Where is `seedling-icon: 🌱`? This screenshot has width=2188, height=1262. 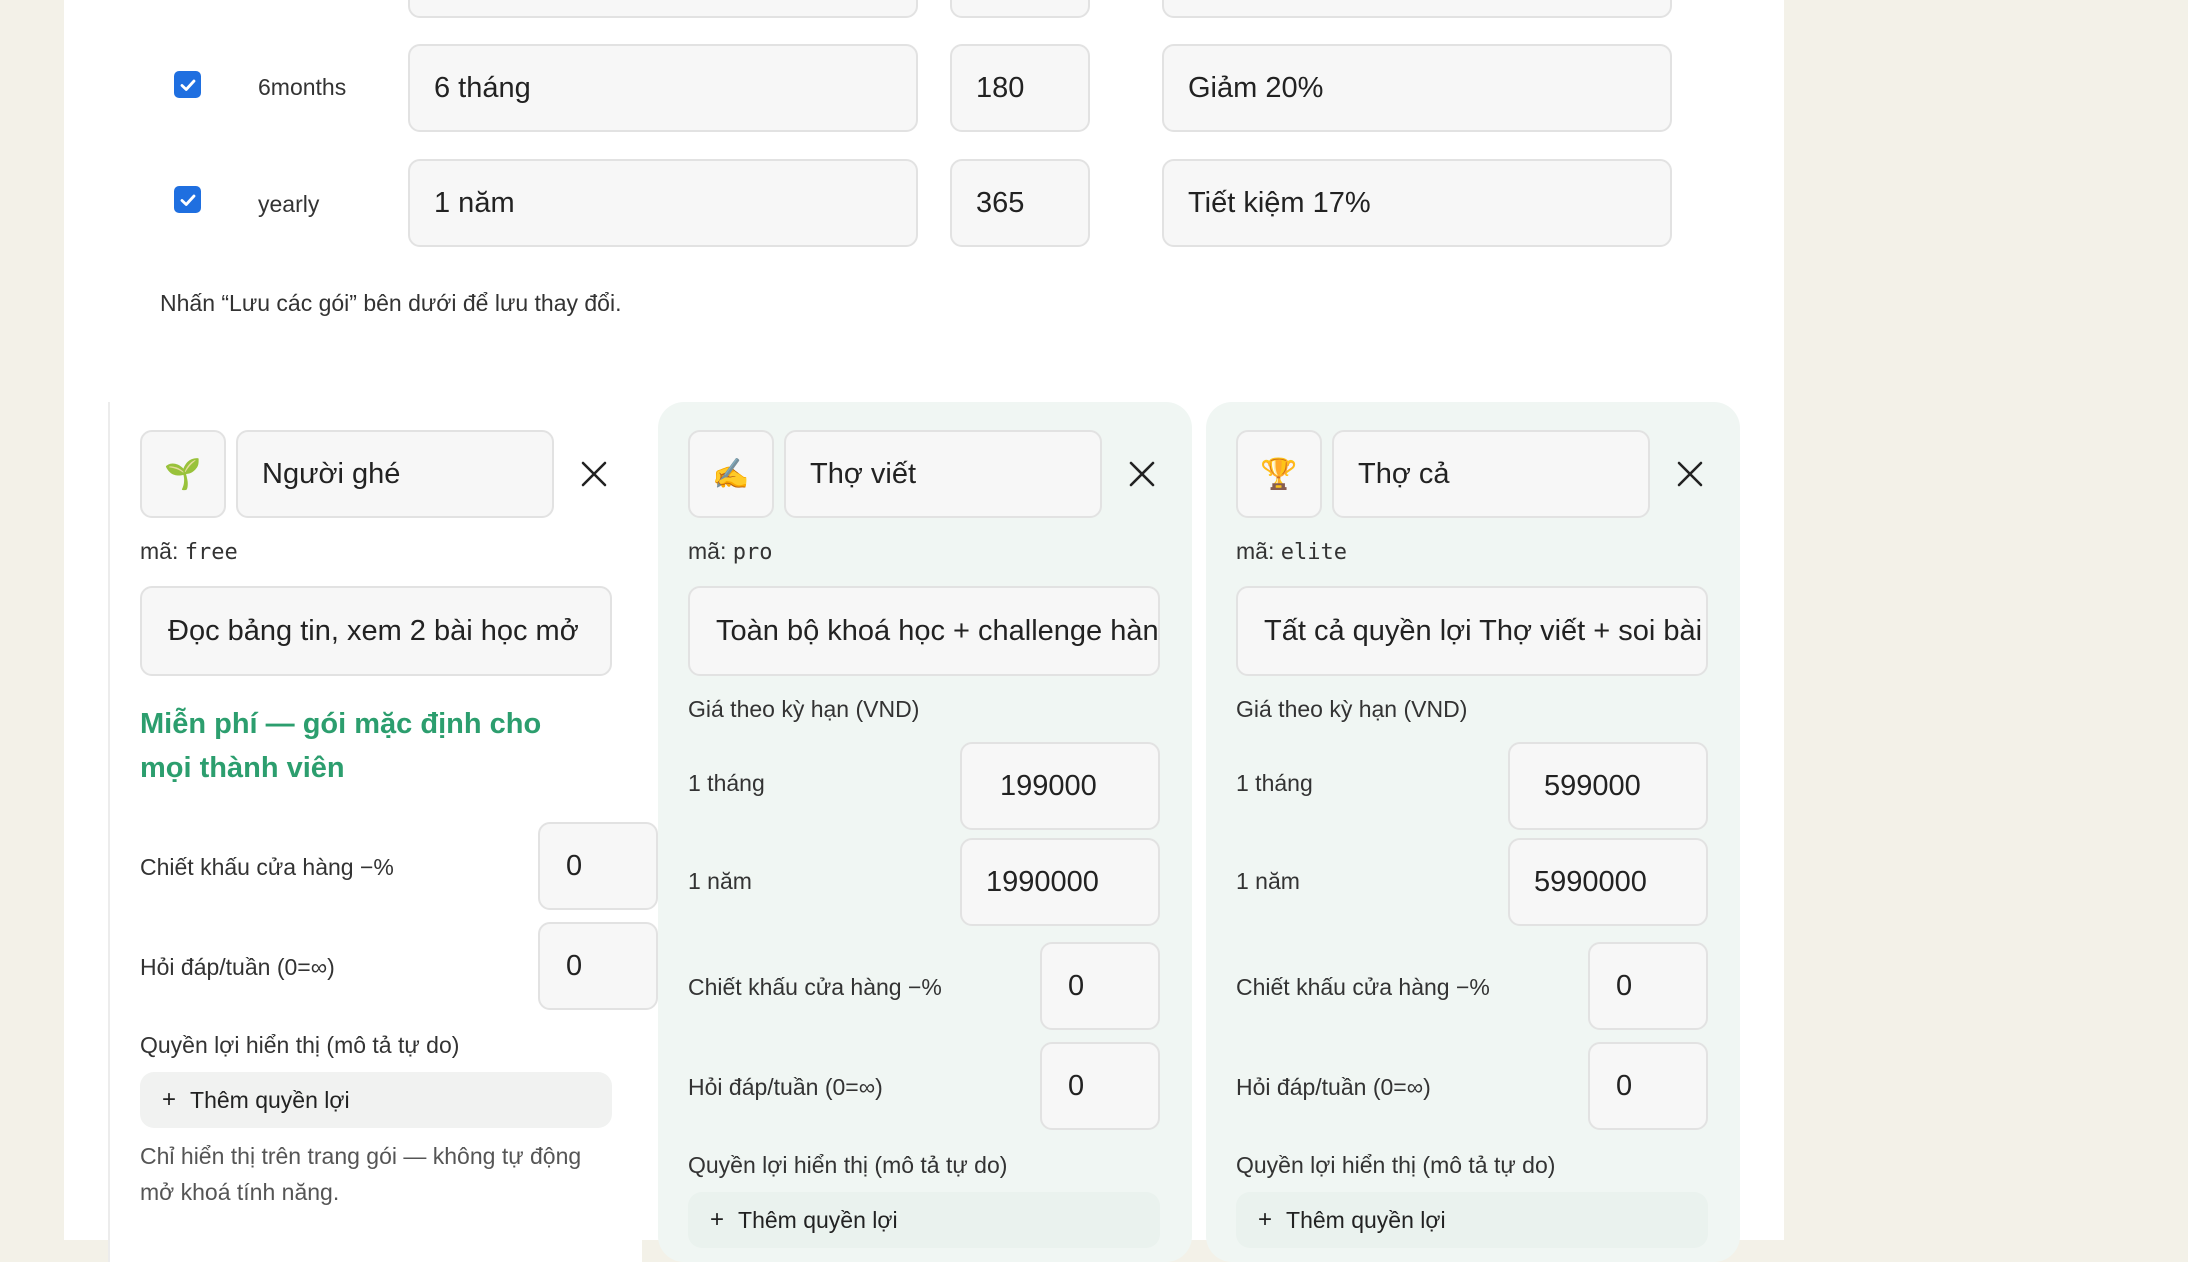 seedling-icon: 🌱 is located at coordinates (183, 474).